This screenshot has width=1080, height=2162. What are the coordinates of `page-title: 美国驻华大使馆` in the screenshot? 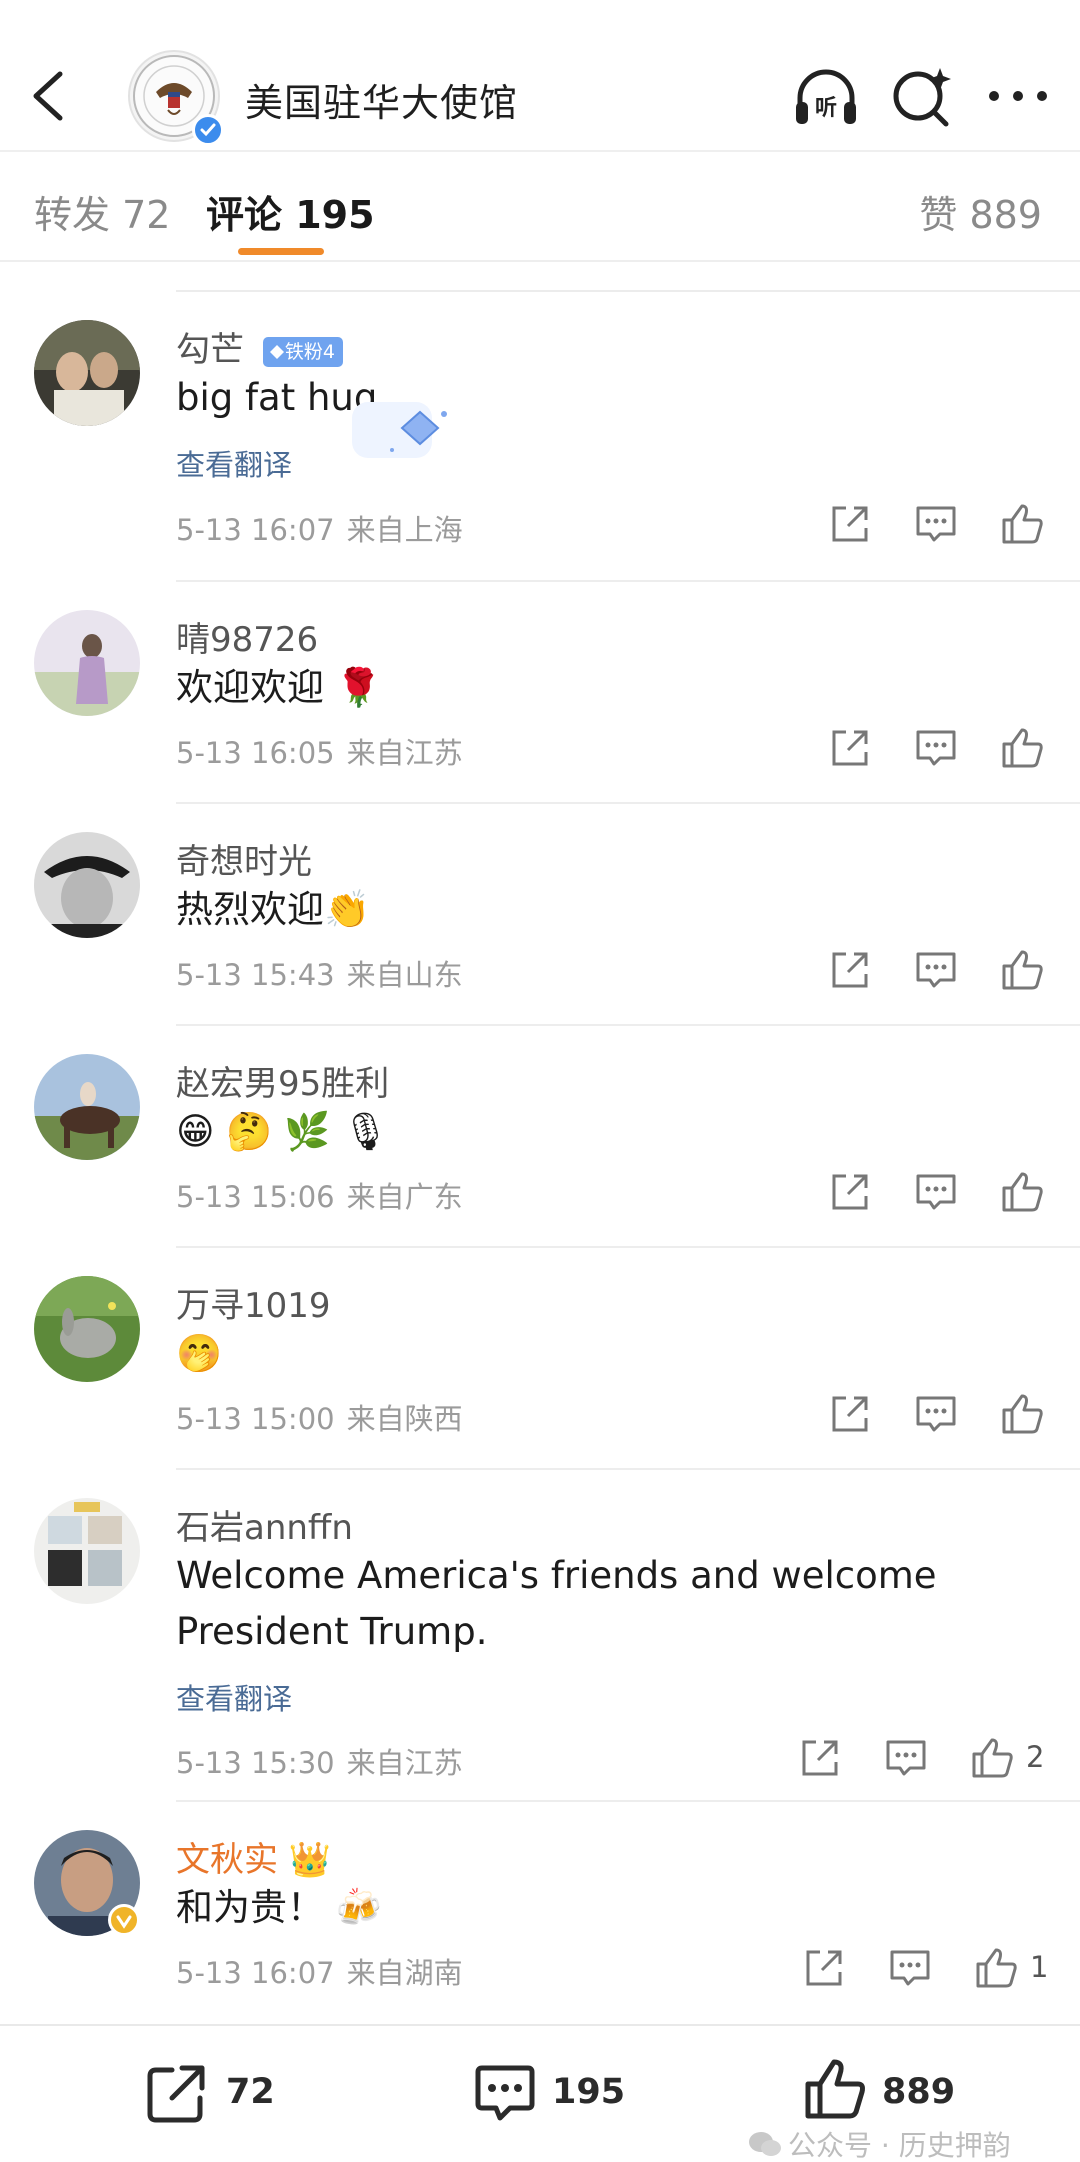 It's located at (381, 99).